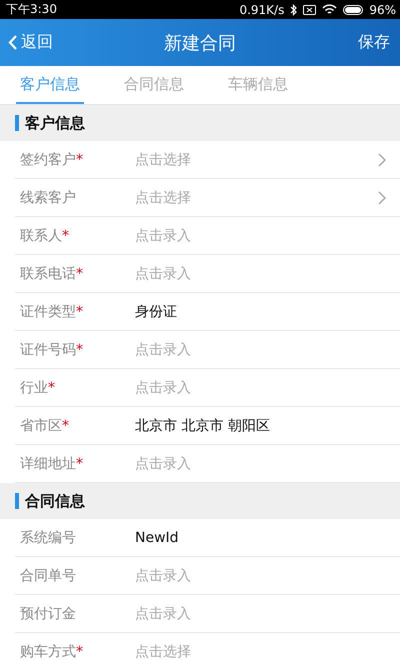 The height and width of the screenshot is (666, 400). Describe the element at coordinates (37, 387) in the screenshot. I see `field-label: 行业*` at that location.